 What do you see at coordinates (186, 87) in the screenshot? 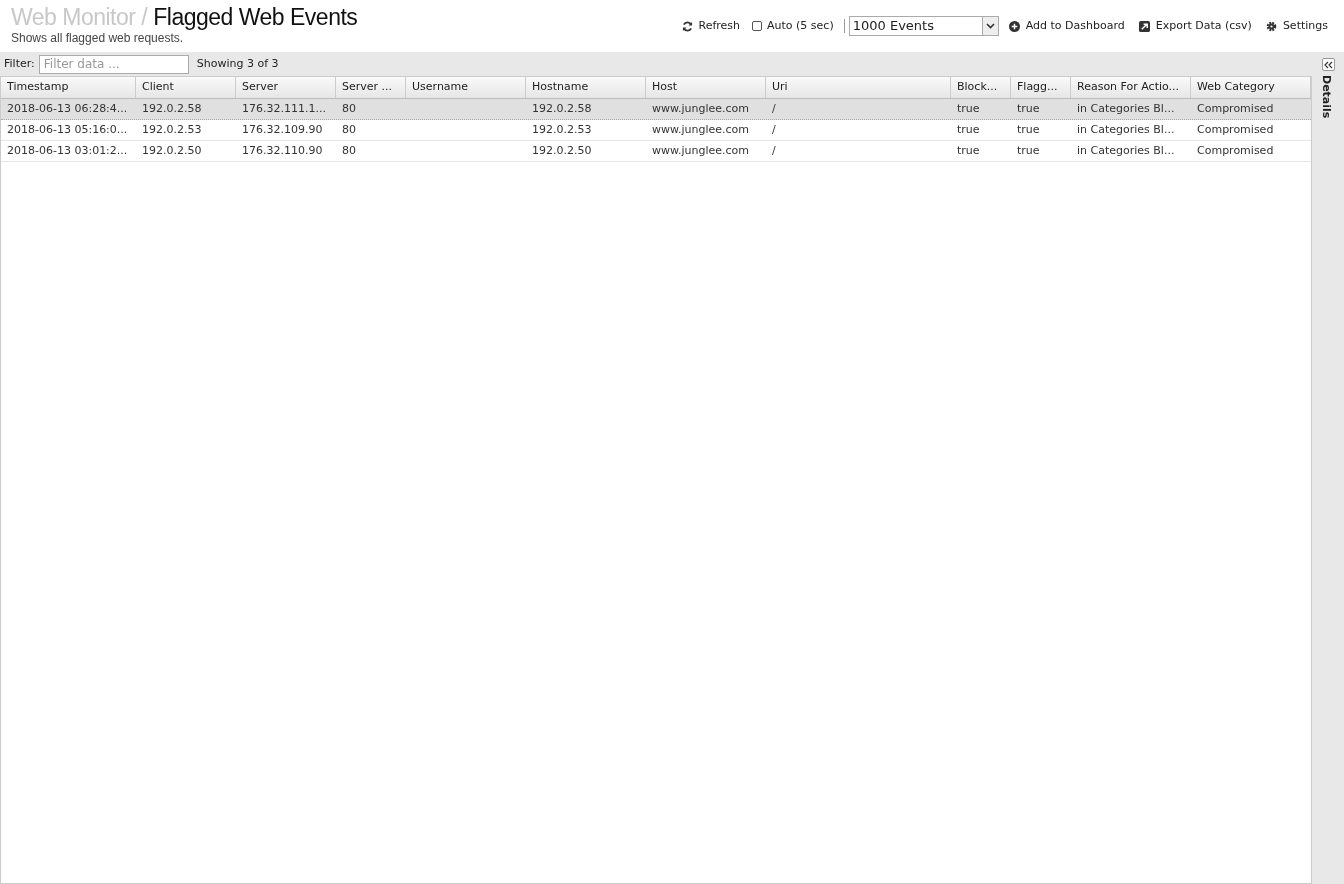
I see `column-header: Client` at bounding box center [186, 87].